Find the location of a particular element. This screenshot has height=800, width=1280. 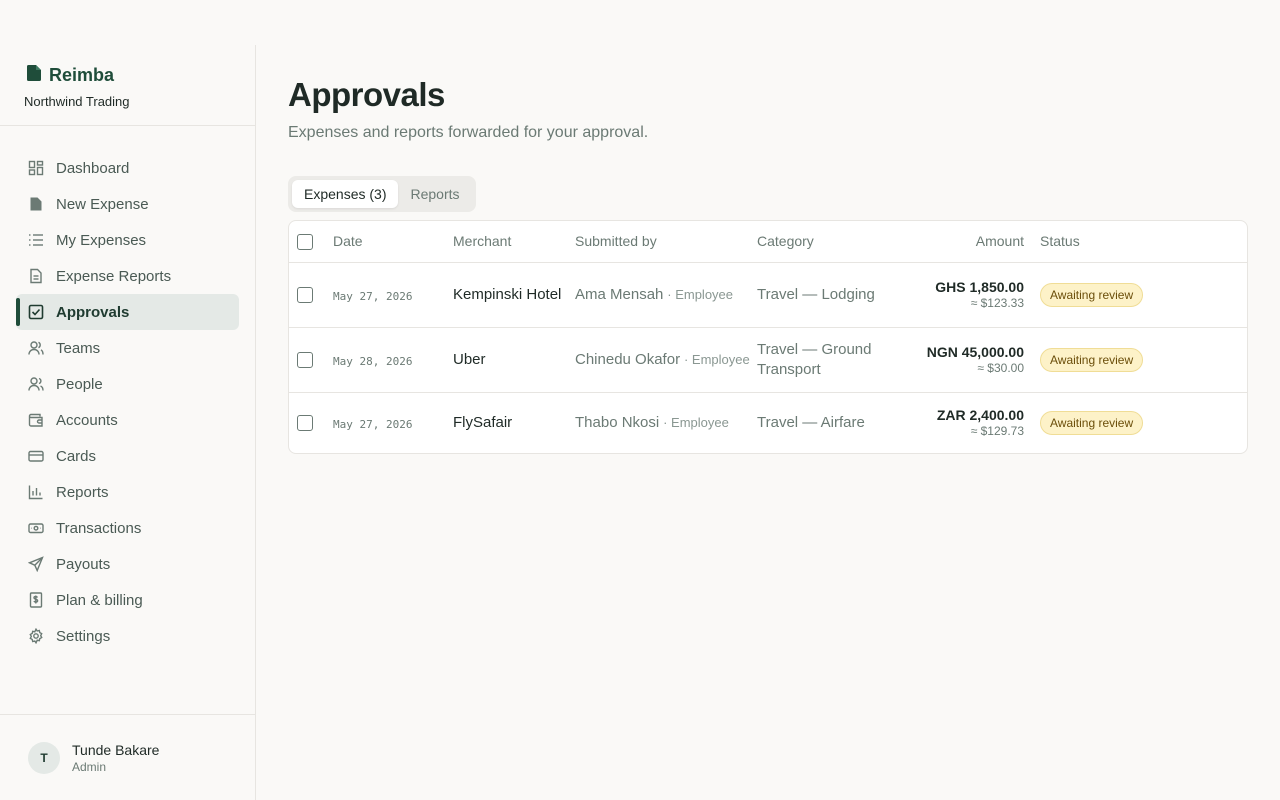

sidebar-item-transactions: Transactions is located at coordinates (127, 528).